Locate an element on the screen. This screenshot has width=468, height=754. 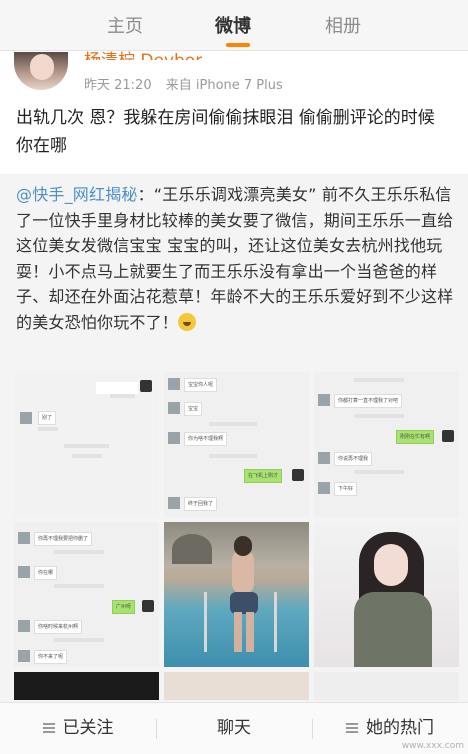
chat-label: 聊天 is located at coordinates (234, 728).